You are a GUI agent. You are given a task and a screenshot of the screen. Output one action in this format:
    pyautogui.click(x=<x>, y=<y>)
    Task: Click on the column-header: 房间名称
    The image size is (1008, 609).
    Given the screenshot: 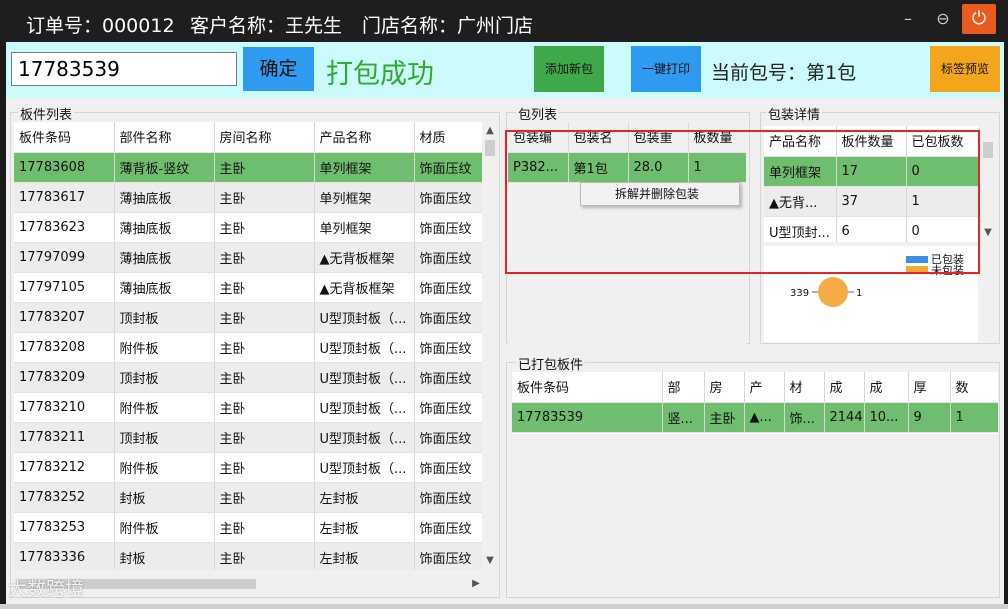 What is the action you would take?
    pyautogui.click(x=264, y=137)
    